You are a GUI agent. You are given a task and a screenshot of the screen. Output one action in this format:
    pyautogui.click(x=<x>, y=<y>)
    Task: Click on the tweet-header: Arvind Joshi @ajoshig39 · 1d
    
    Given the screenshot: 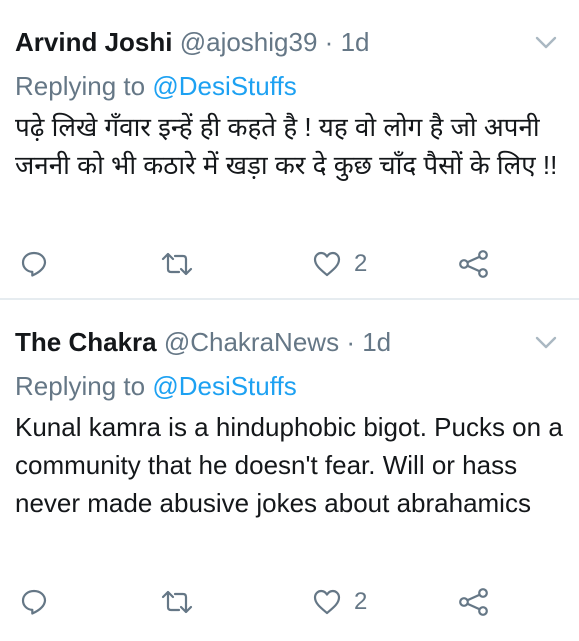 What is the action you would take?
    pyautogui.click(x=192, y=42)
    